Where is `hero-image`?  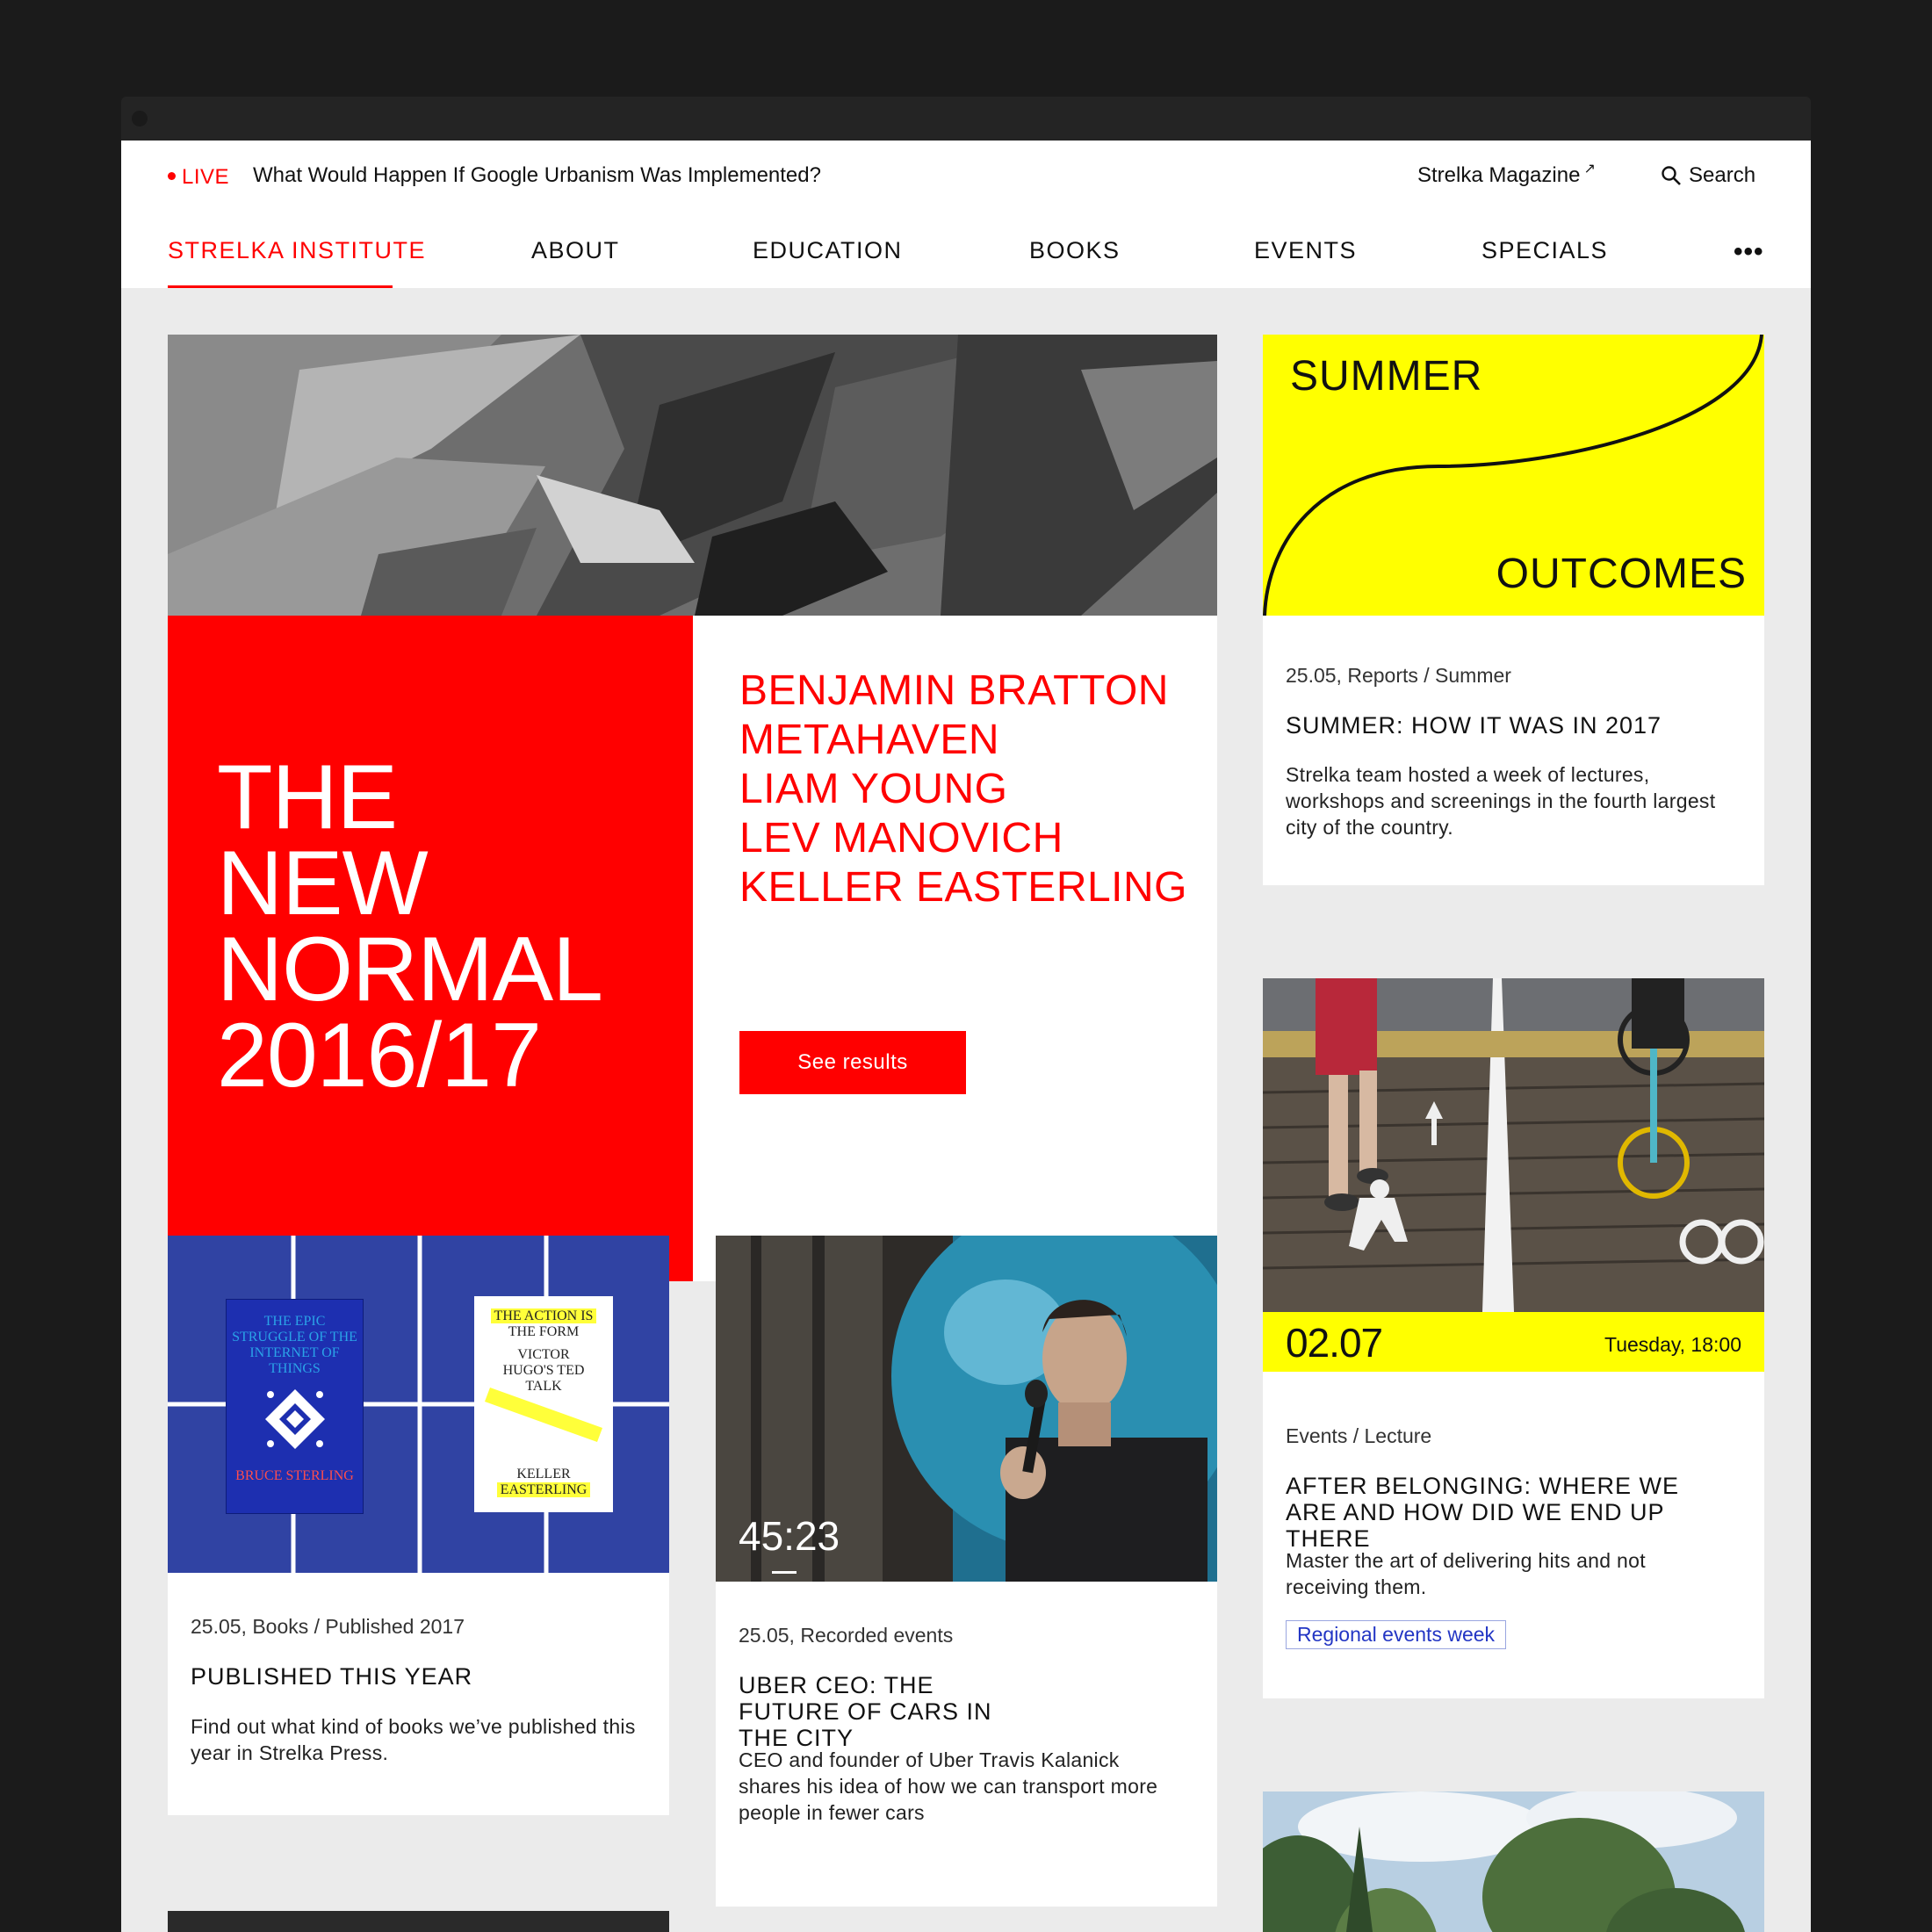 hero-image is located at coordinates (693, 476).